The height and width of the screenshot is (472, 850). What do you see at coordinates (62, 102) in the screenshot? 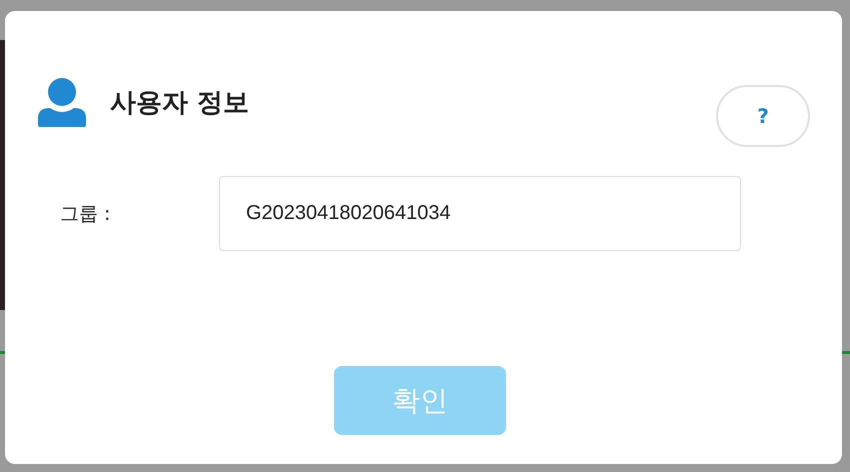
I see `user-icon` at bounding box center [62, 102].